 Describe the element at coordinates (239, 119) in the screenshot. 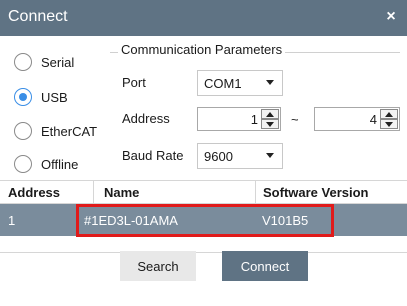

I see `address-from-stepper: 1` at that location.